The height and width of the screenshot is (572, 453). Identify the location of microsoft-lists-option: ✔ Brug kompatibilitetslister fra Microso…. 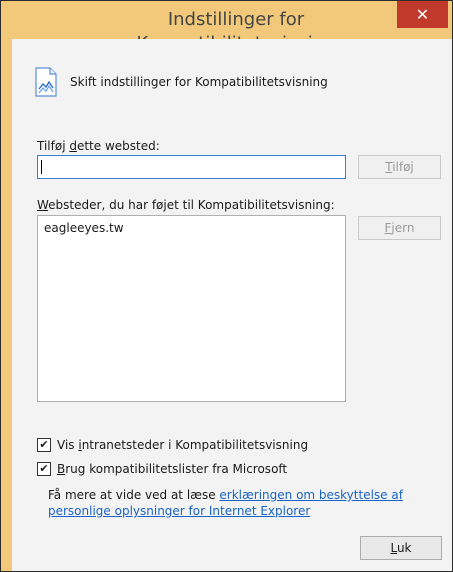
(162, 469).